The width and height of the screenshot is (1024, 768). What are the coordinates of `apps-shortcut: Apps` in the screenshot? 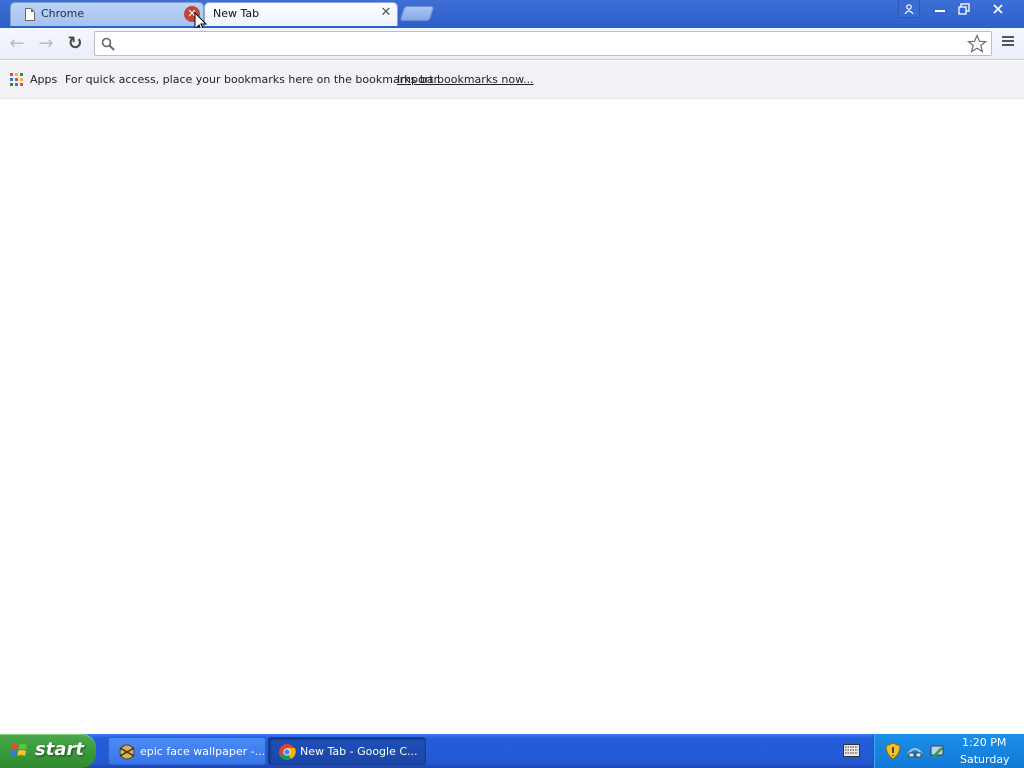 It's located at (43, 79).